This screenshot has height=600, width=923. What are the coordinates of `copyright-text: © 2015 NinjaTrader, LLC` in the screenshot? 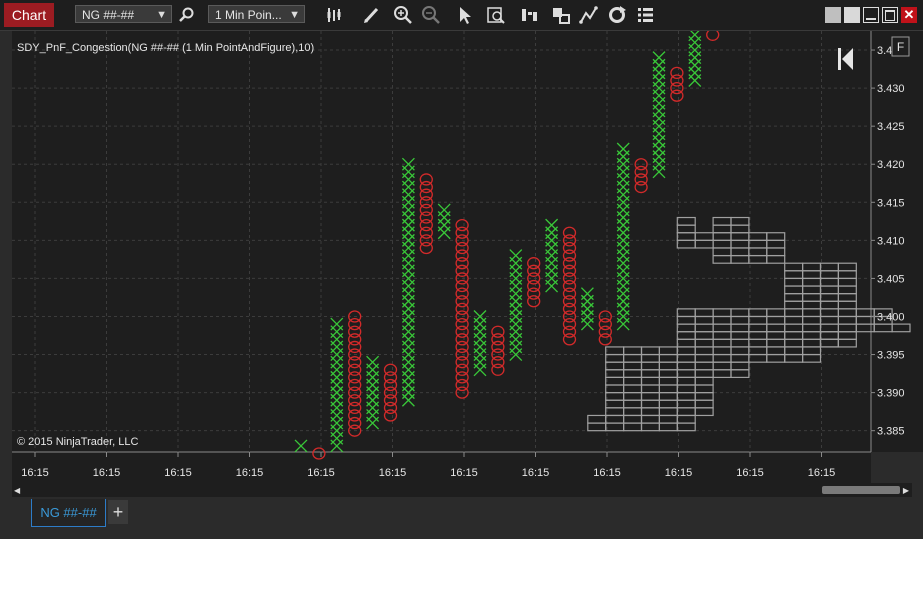 It's located at (77, 442).